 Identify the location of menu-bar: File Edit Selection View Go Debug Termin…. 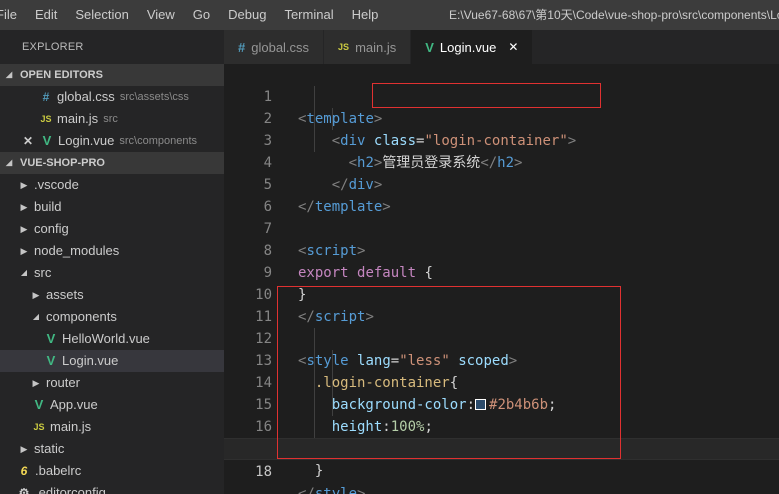
(389, 15).